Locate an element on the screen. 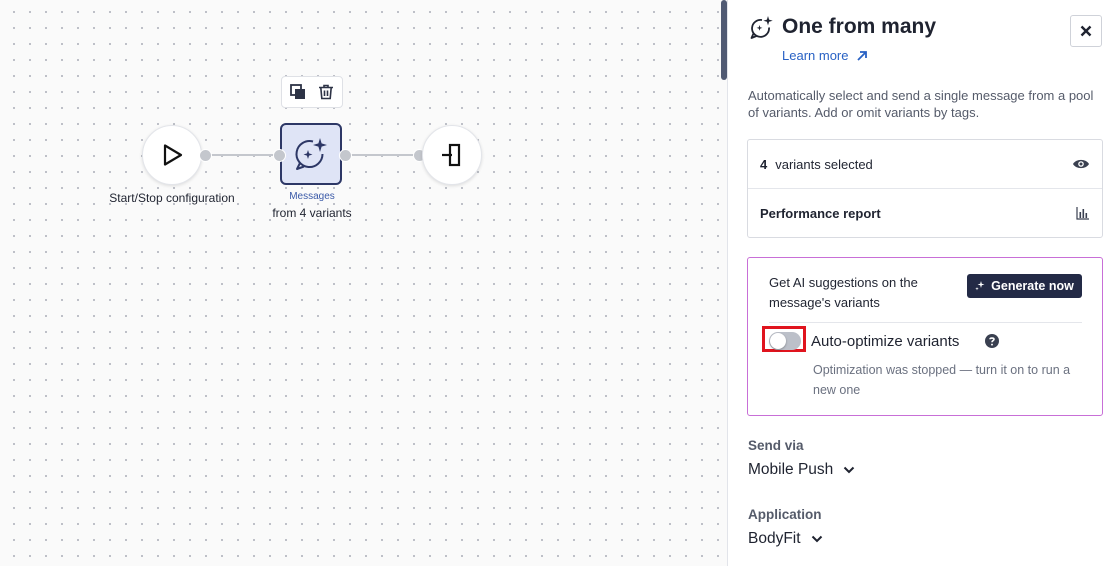 The height and width of the screenshot is (566, 1118). panel-title: One from many is located at coordinates (859, 26).